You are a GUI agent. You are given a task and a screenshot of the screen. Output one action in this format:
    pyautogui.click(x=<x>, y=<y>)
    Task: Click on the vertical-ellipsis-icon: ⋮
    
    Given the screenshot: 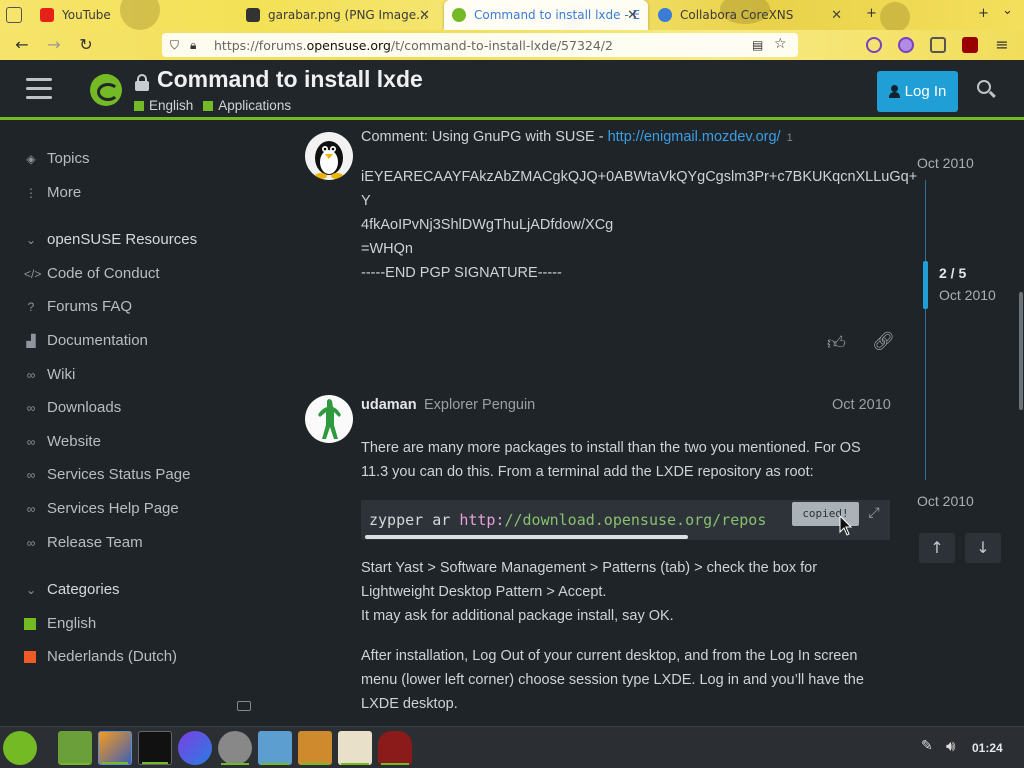 What is the action you would take?
    pyautogui.click(x=31, y=192)
    